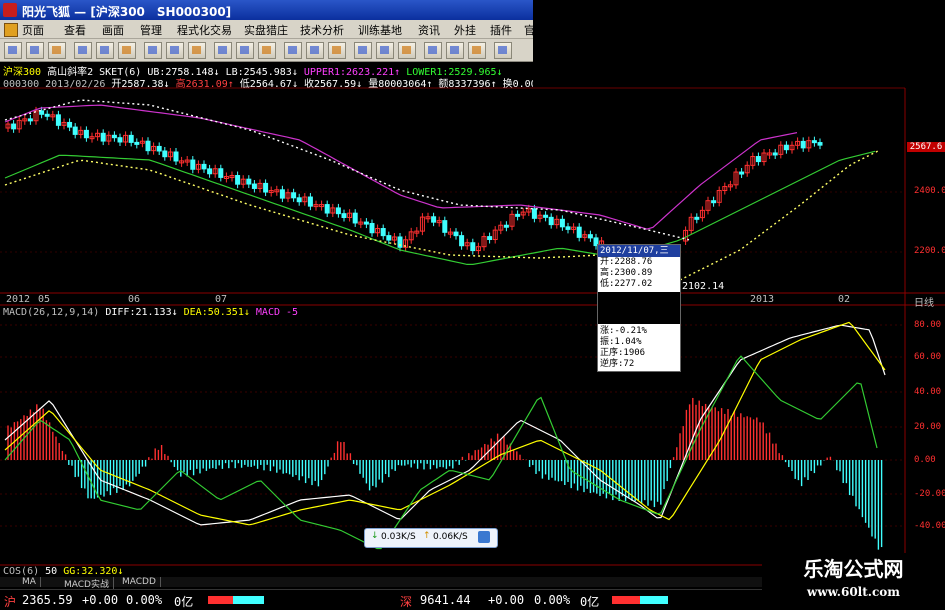 The height and width of the screenshot is (610, 945). I want to click on period-label: 日线, so click(924, 301).